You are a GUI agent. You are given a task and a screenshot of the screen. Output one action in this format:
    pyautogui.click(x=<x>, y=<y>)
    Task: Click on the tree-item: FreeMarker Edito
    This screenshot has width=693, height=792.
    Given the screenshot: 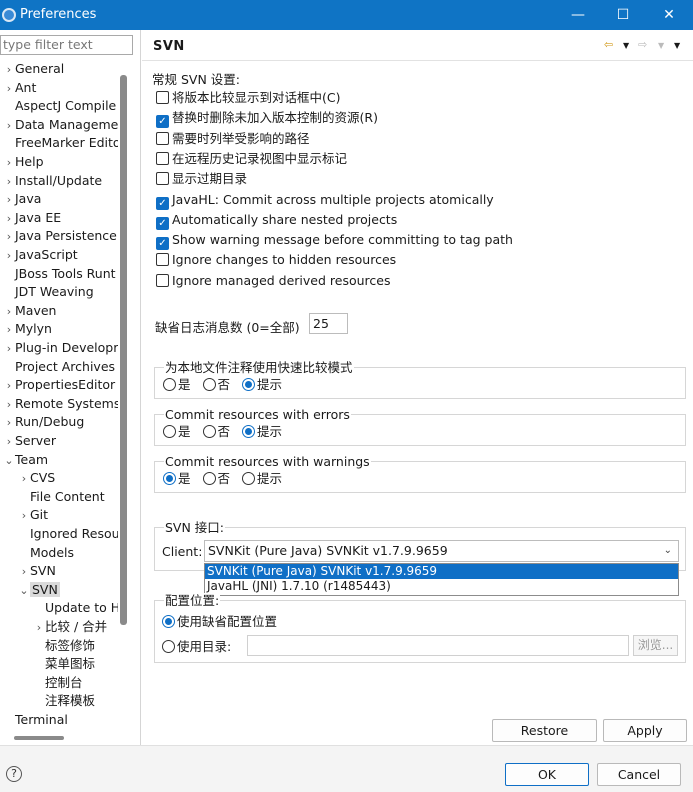 What is the action you would take?
    pyautogui.click(x=60, y=142)
    